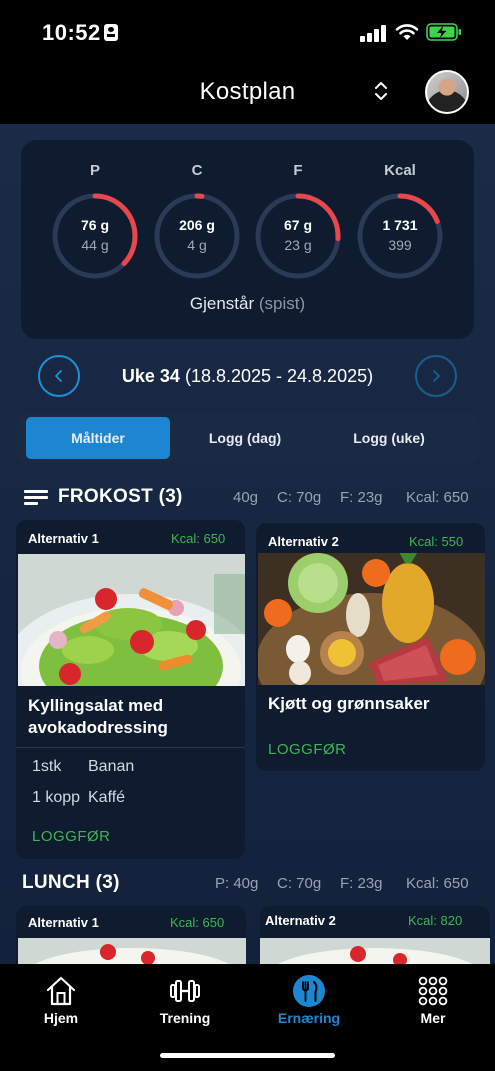 The image size is (495, 1071). What do you see at coordinates (131, 620) in the screenshot?
I see `salad-image` at bounding box center [131, 620].